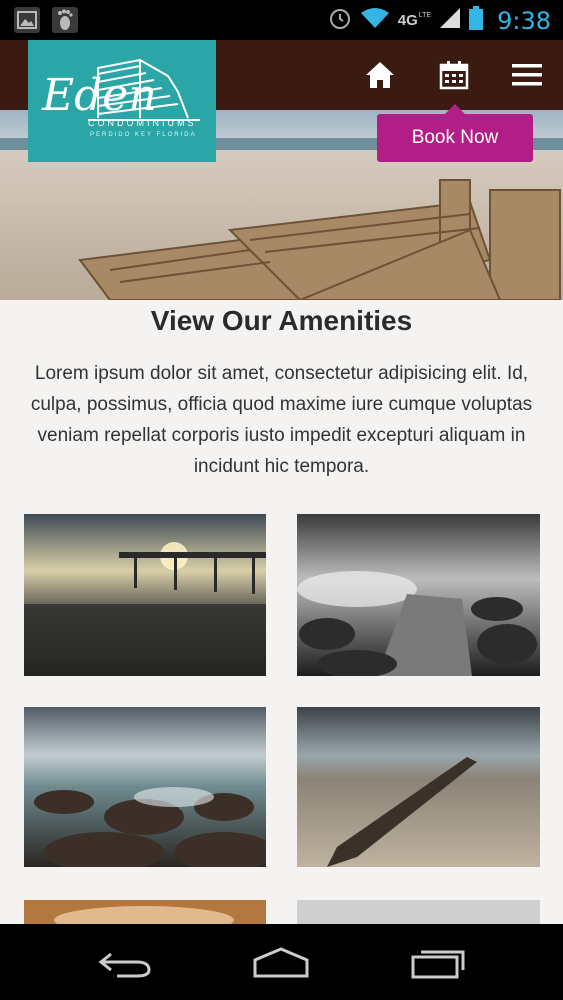 The height and width of the screenshot is (1000, 563). Describe the element at coordinates (145, 912) in the screenshot. I see `amenity-photo-partial` at that location.